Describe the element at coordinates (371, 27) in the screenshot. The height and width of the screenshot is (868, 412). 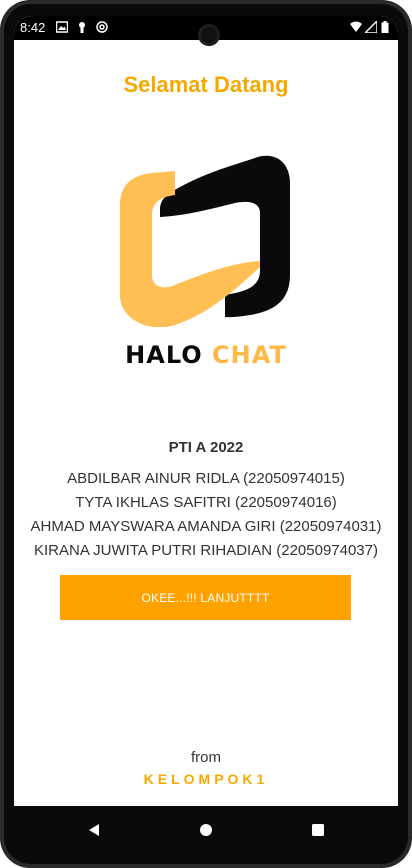
I see `signal-icon` at that location.